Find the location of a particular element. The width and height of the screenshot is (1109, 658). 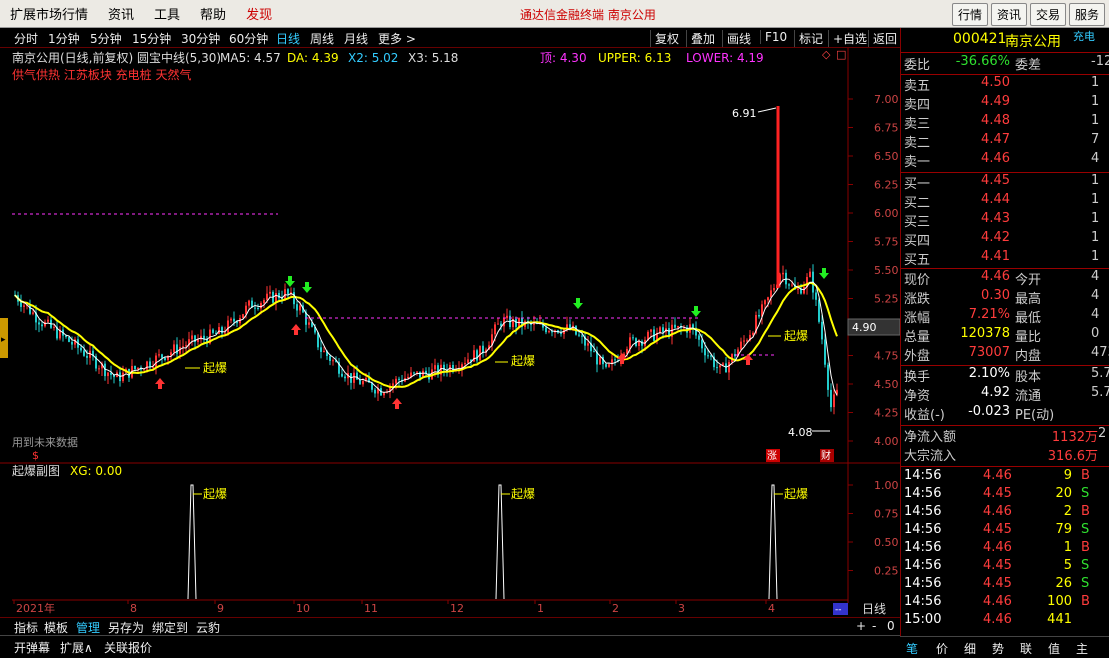

tab-linked: 联 is located at coordinates (1026, 648).